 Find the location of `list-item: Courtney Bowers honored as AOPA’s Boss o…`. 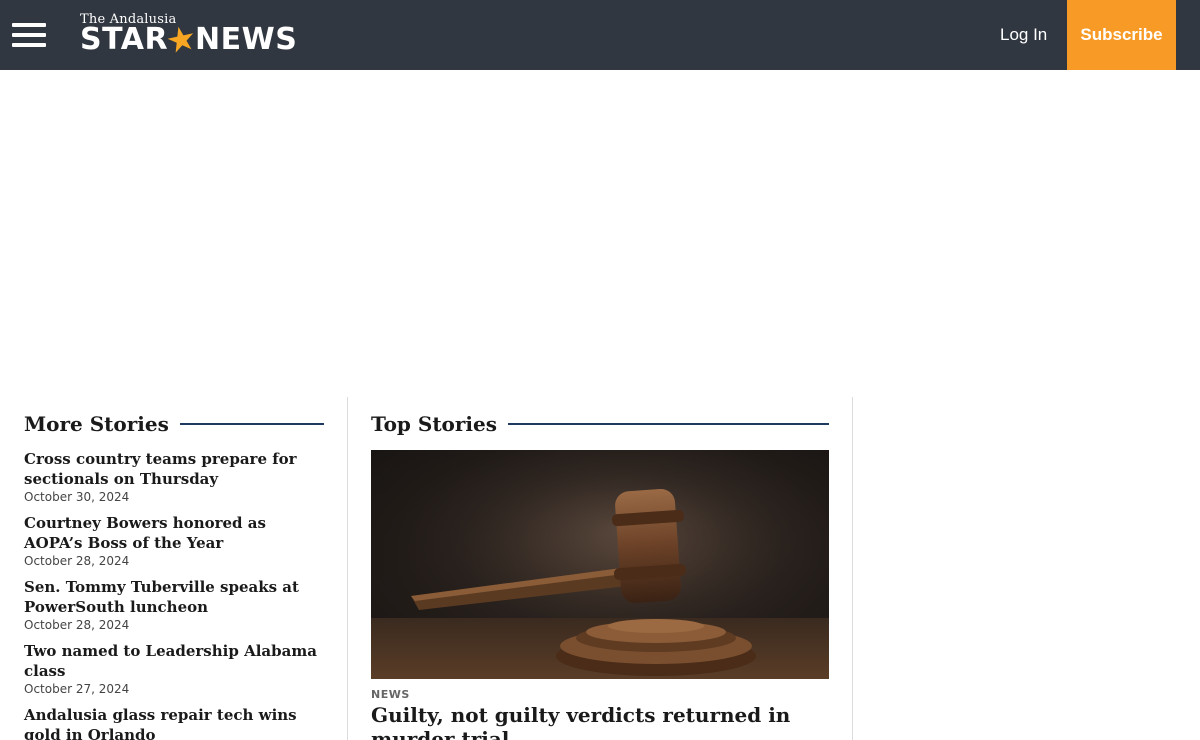

list-item: Courtney Bowers honored as AOPA’s Boss o… is located at coordinates (174, 542).